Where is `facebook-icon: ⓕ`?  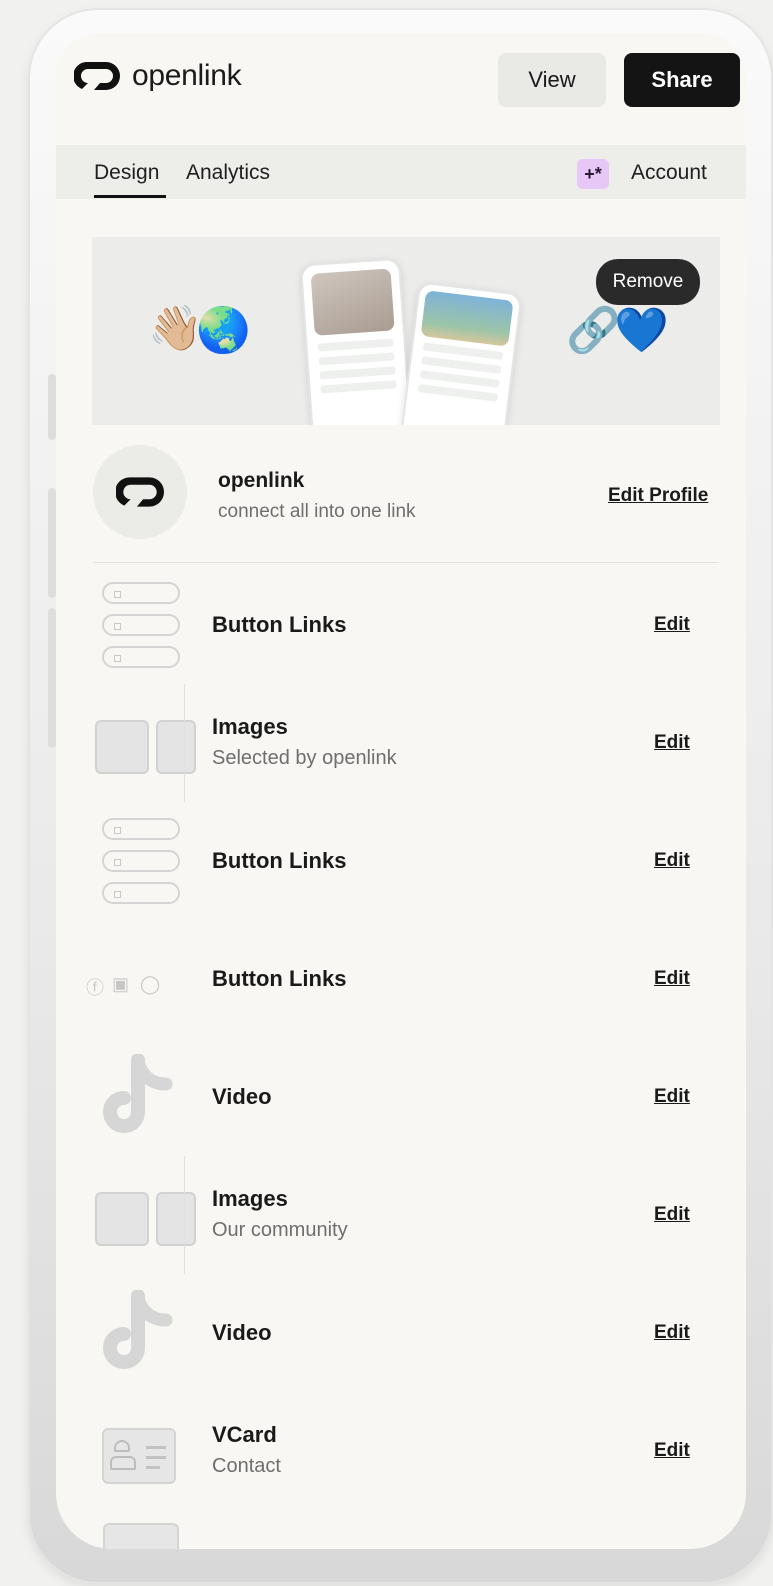 facebook-icon: ⓕ is located at coordinates (95, 988).